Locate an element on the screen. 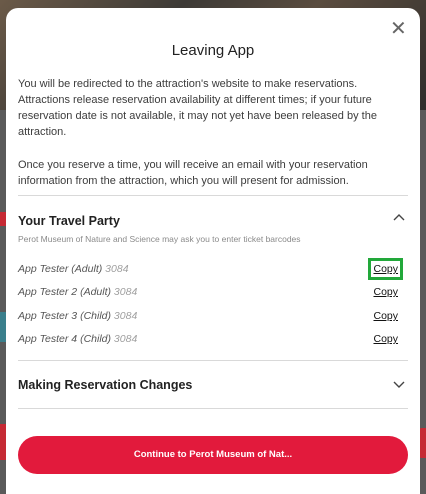 This screenshot has width=426, height=494. close-icon: ✕ is located at coordinates (398, 29).